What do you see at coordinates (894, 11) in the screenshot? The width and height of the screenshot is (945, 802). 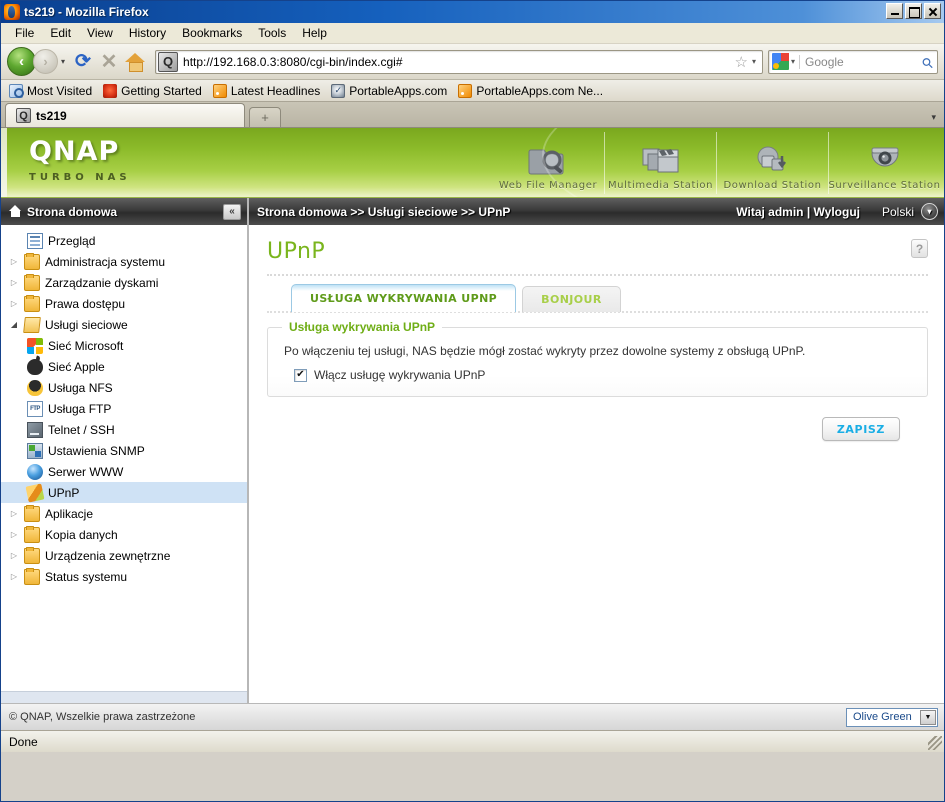 I see `minimize-button` at bounding box center [894, 11].